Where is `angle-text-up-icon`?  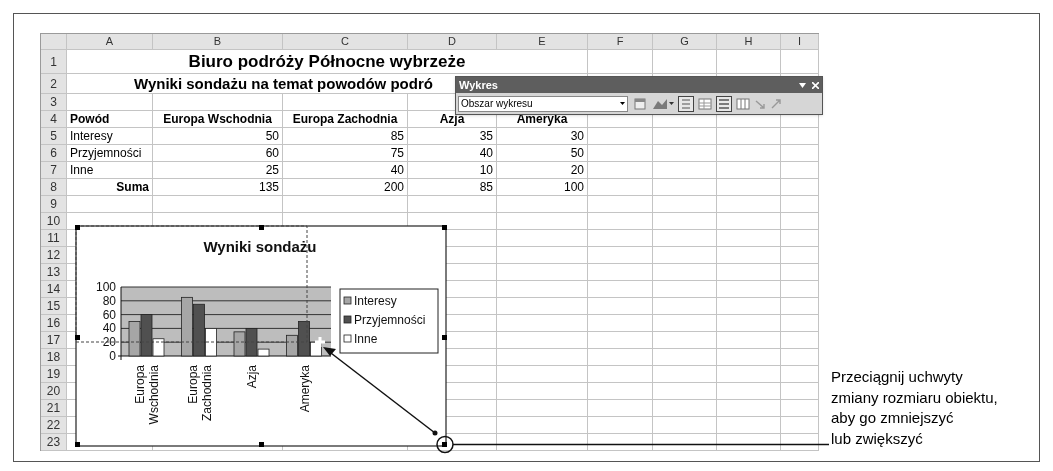 angle-text-up-icon is located at coordinates (776, 103).